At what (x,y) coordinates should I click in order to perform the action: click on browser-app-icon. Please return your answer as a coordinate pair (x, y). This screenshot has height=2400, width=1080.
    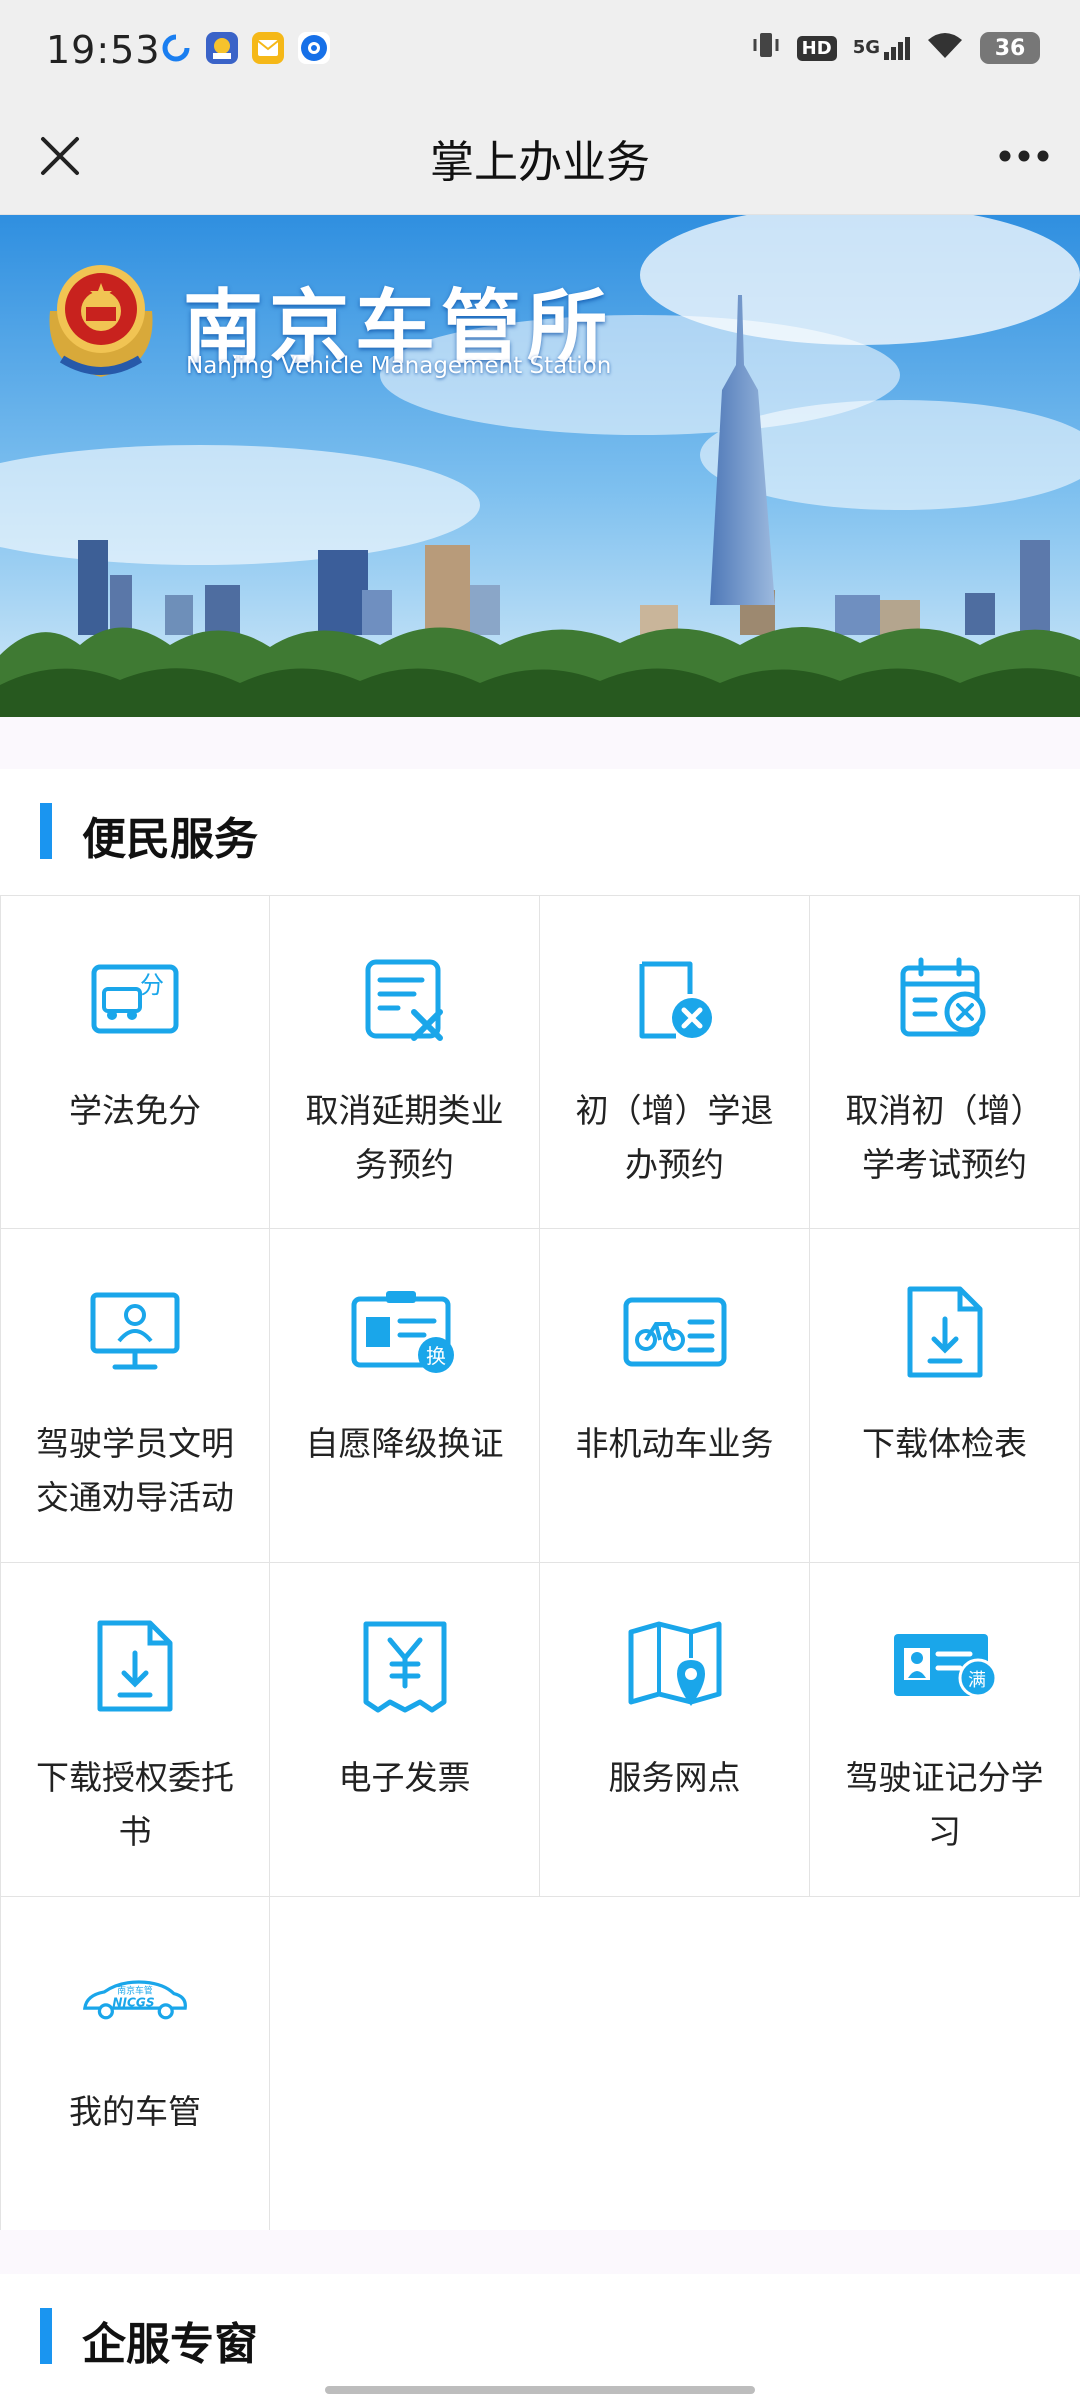
    Looking at the image, I should click on (176, 48).